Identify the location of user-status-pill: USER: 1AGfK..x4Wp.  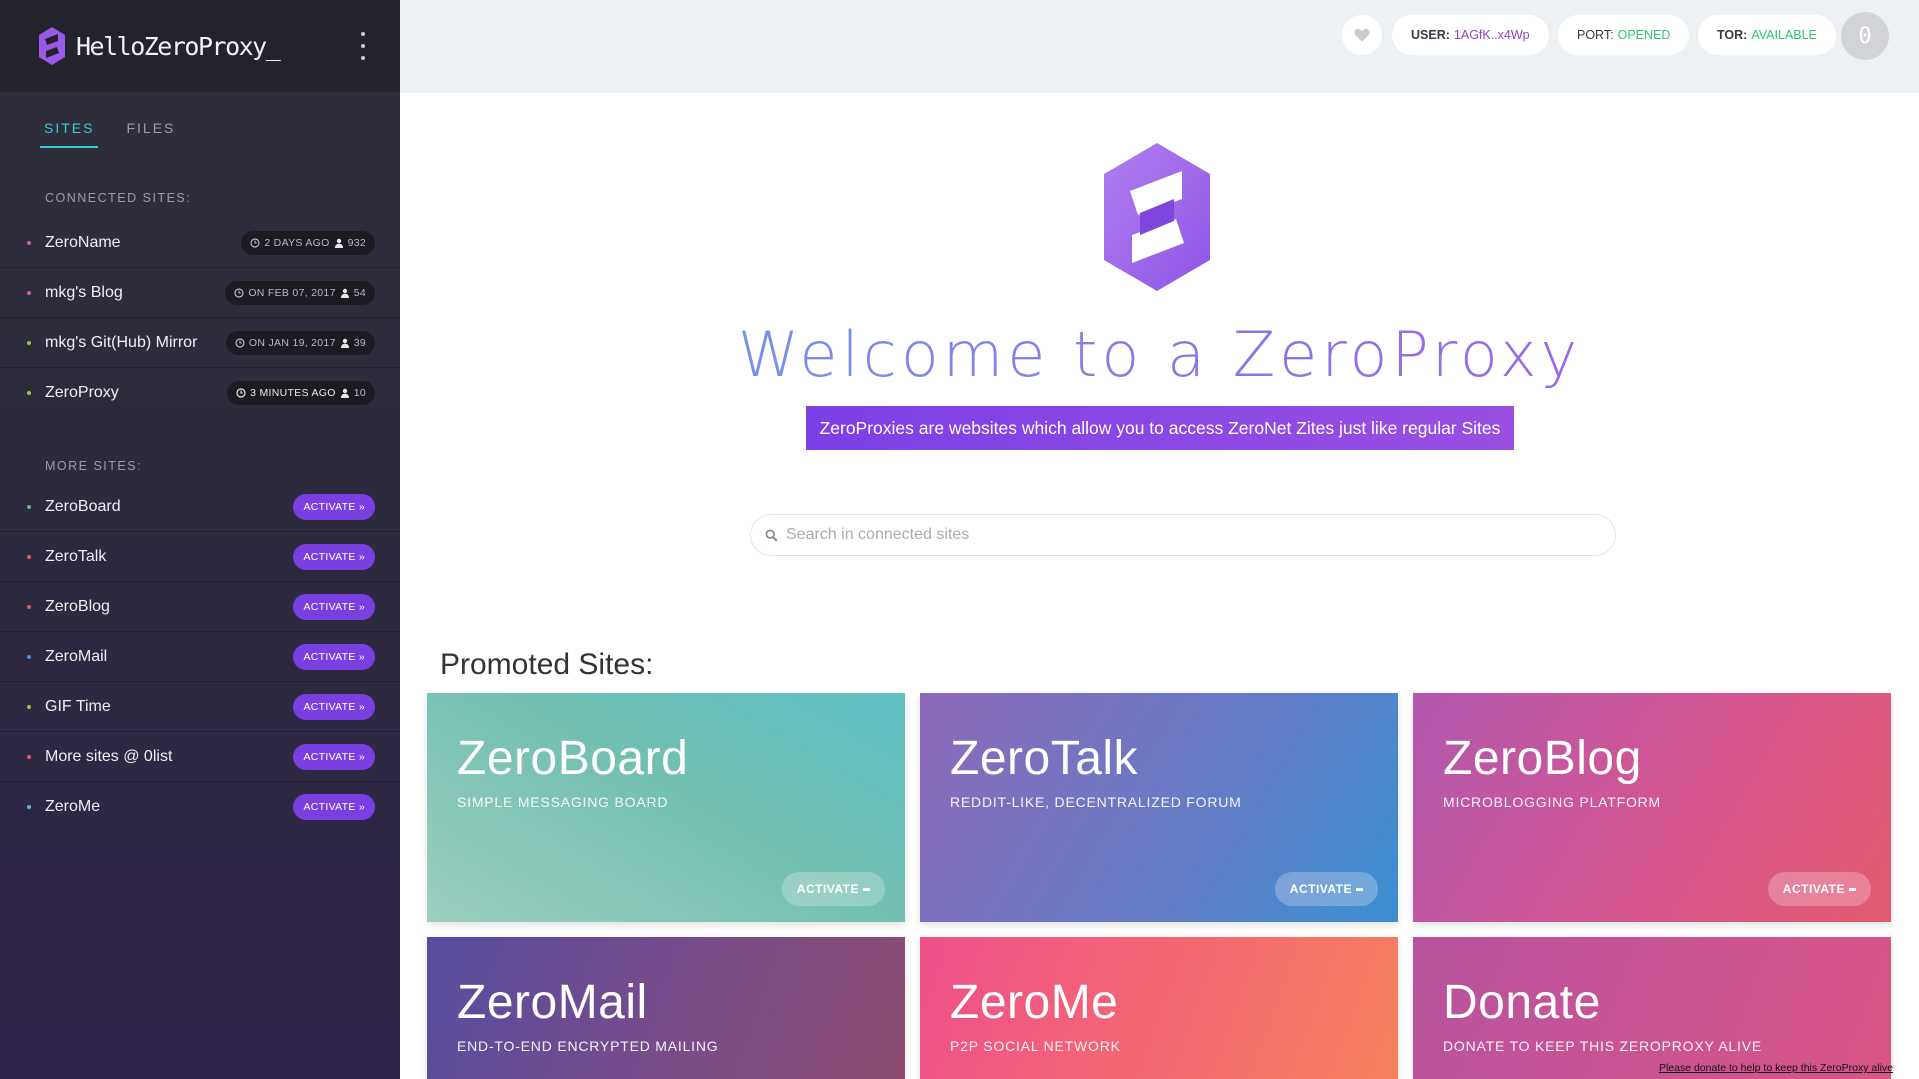
(1470, 35).